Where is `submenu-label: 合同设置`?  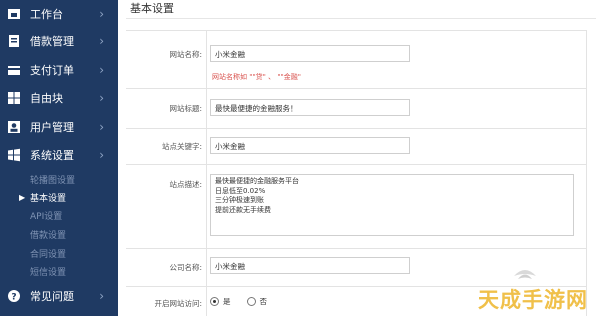
submenu-label: 合同设置 is located at coordinates (48, 254).